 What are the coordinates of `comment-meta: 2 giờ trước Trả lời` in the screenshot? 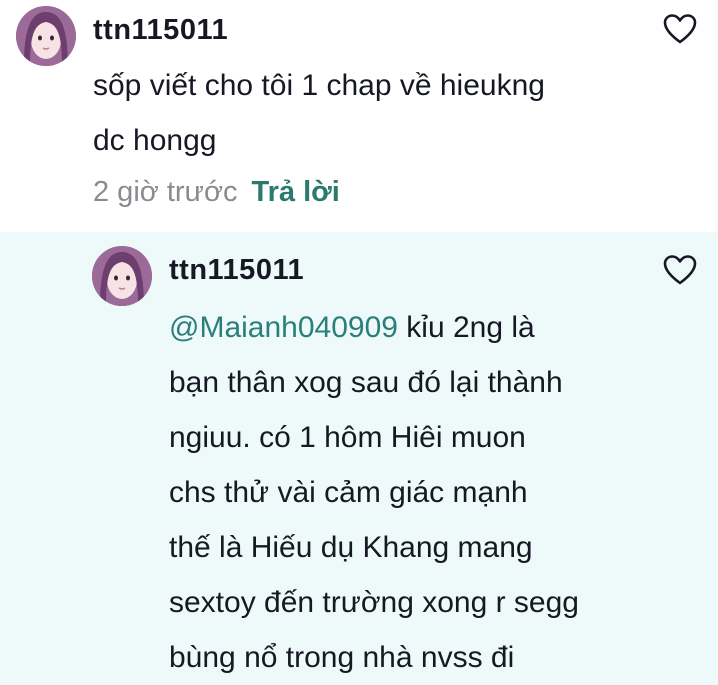 It's located at (216, 192).